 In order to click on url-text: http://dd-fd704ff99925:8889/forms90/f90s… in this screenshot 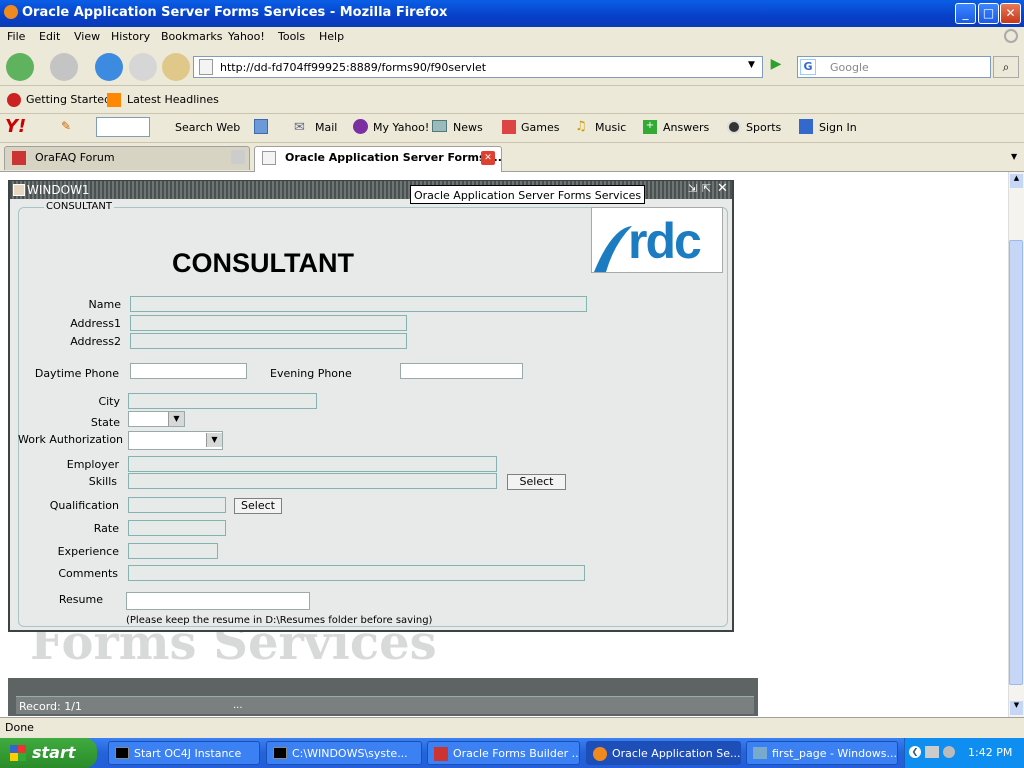, I will do `click(353, 67)`.